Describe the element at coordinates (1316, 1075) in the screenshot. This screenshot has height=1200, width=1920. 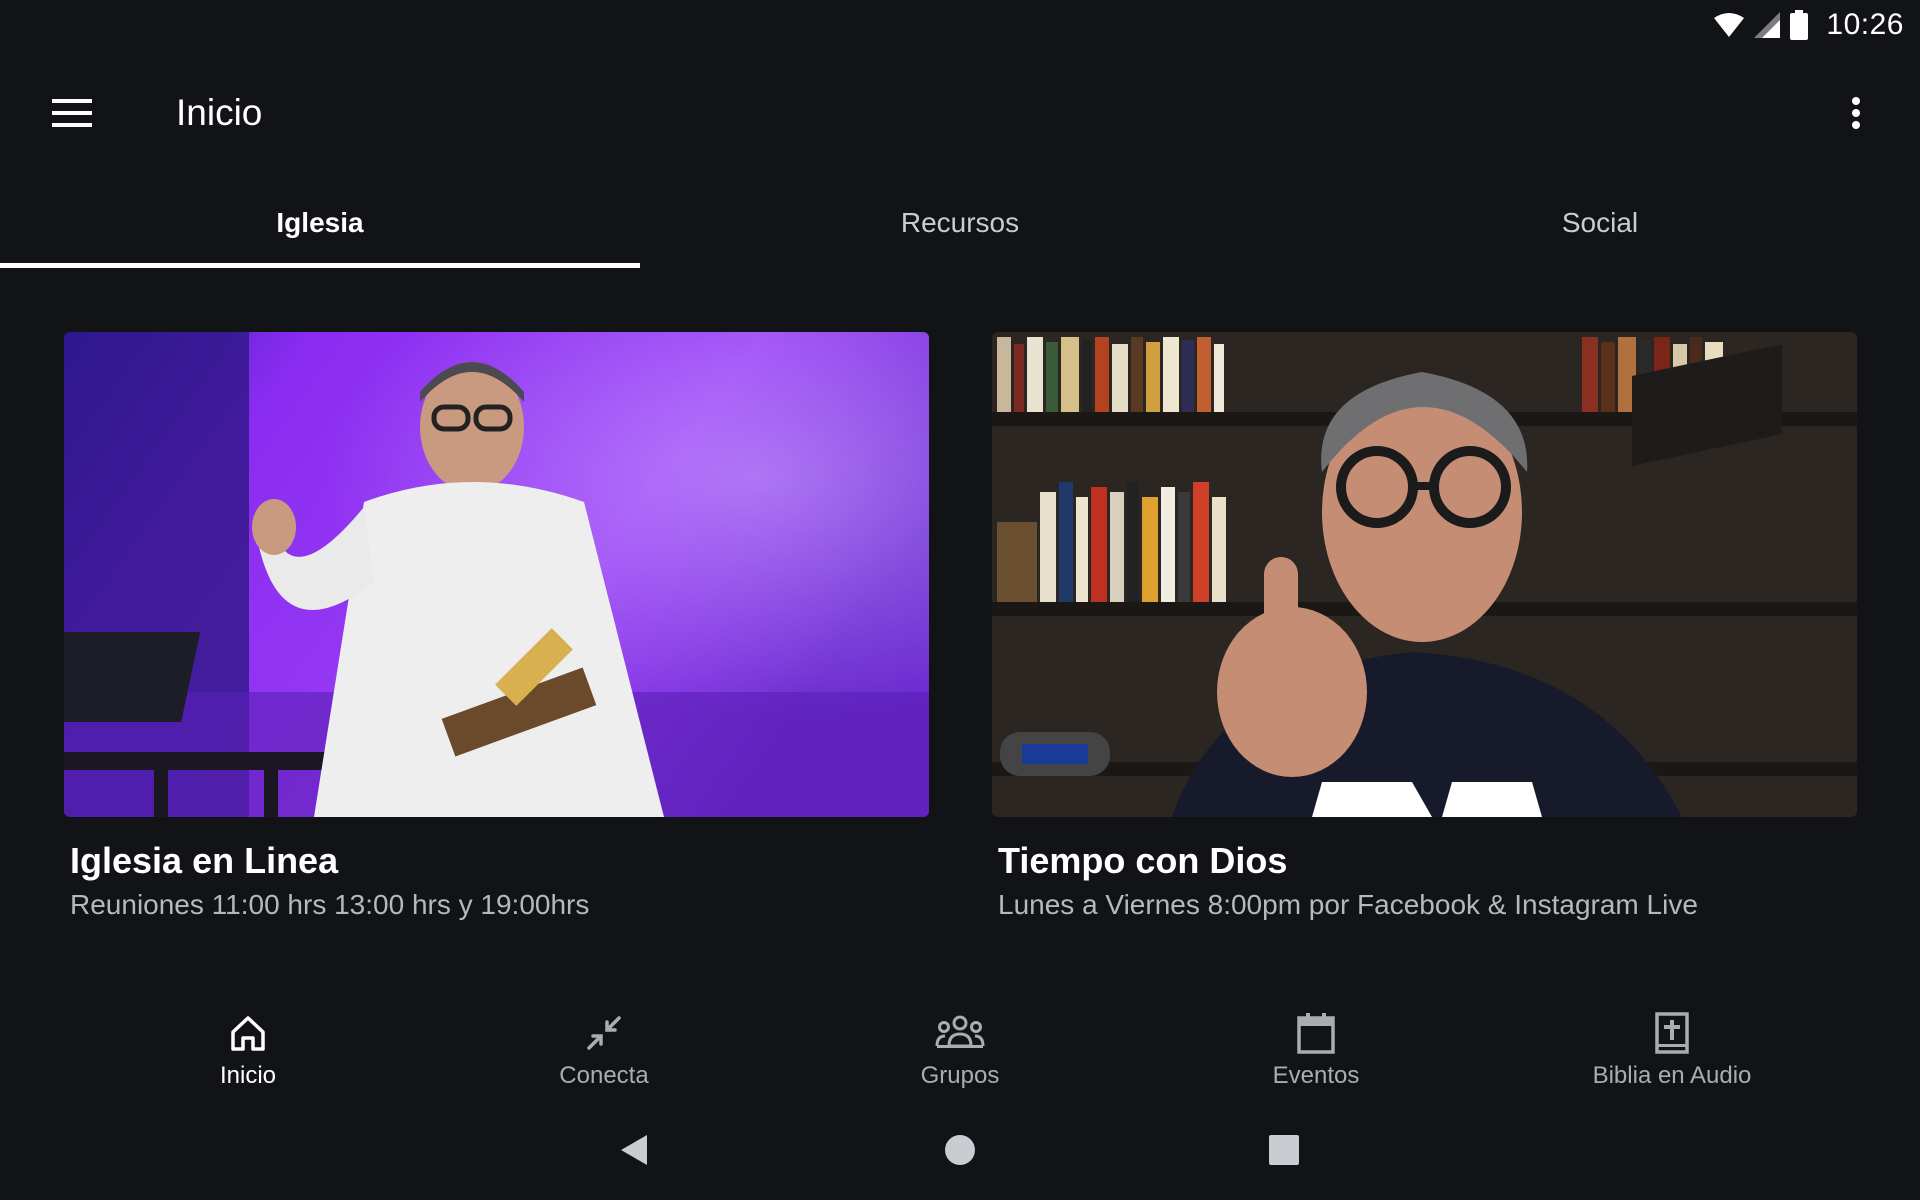
I see `nav-label: Eventos` at that location.